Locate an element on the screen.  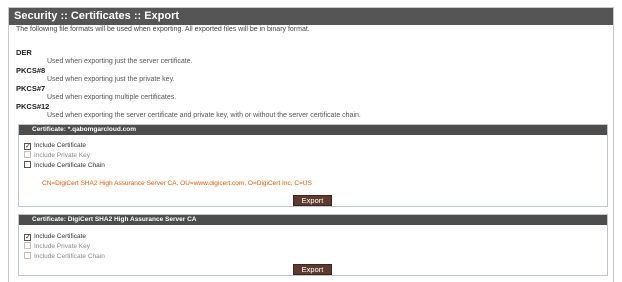
format-name: DER is located at coordinates (24, 52).